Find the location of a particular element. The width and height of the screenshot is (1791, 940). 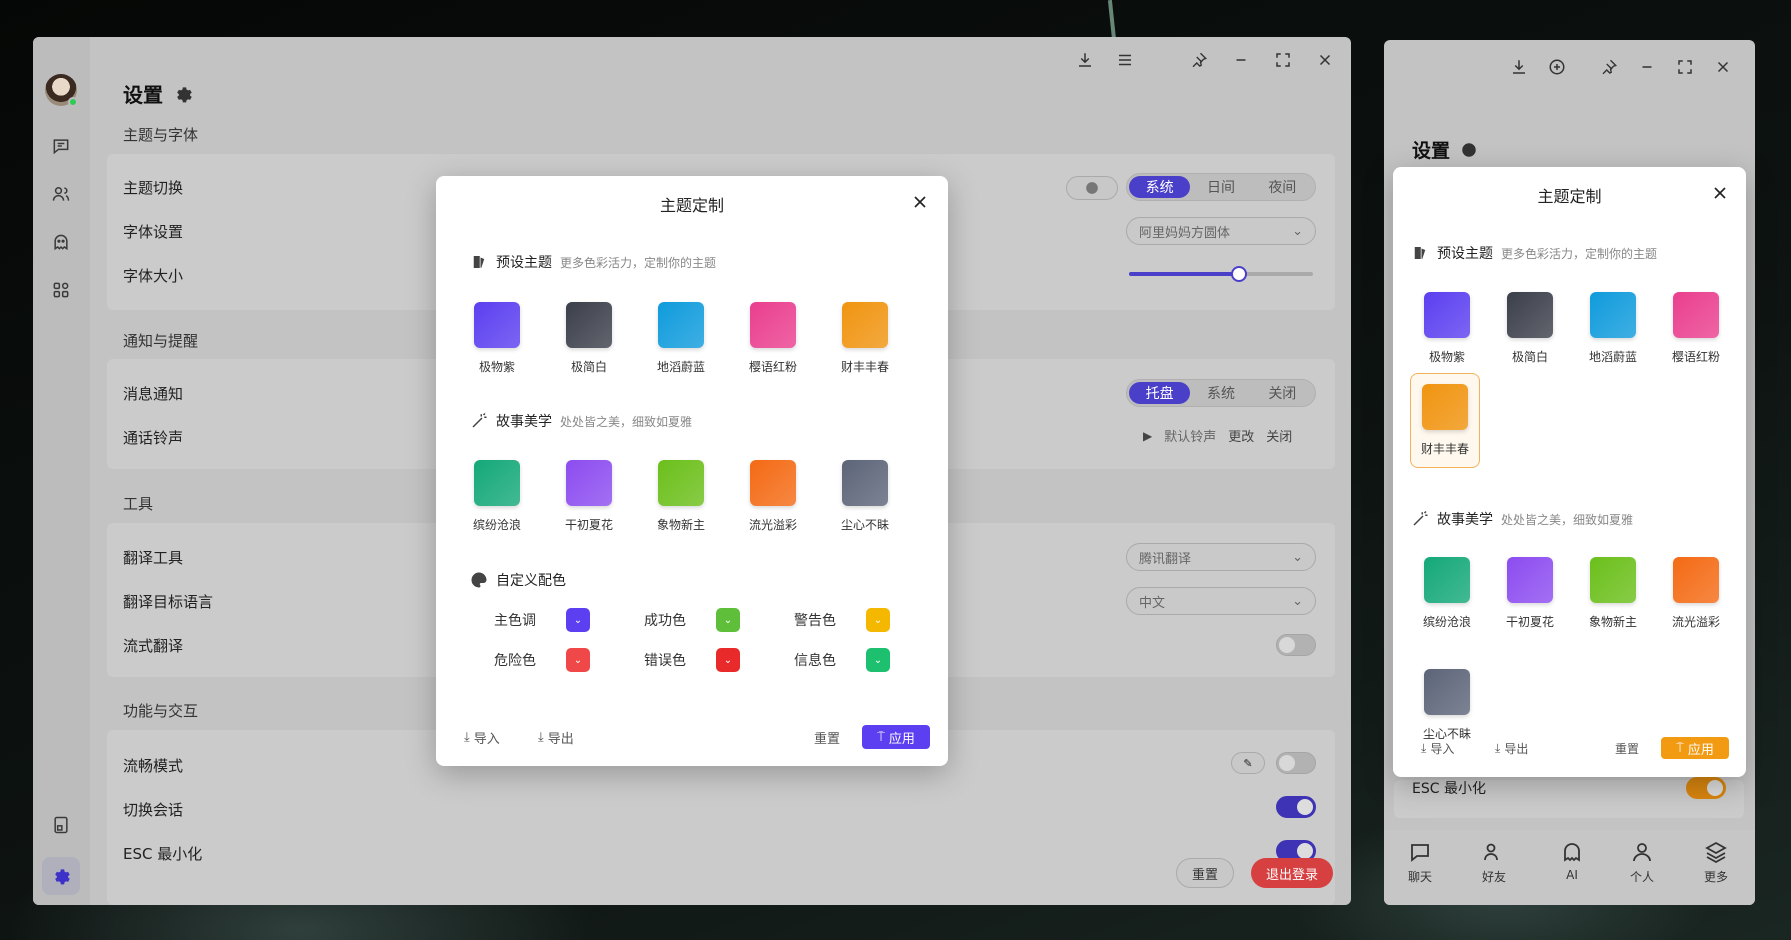

nav-chat: 聊天 is located at coordinates (1420, 862).